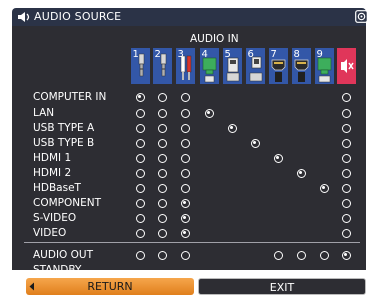 The image size is (379, 300). Describe the element at coordinates (301, 66) in the screenshot. I see `audio-in-tile-8: 8` at that location.